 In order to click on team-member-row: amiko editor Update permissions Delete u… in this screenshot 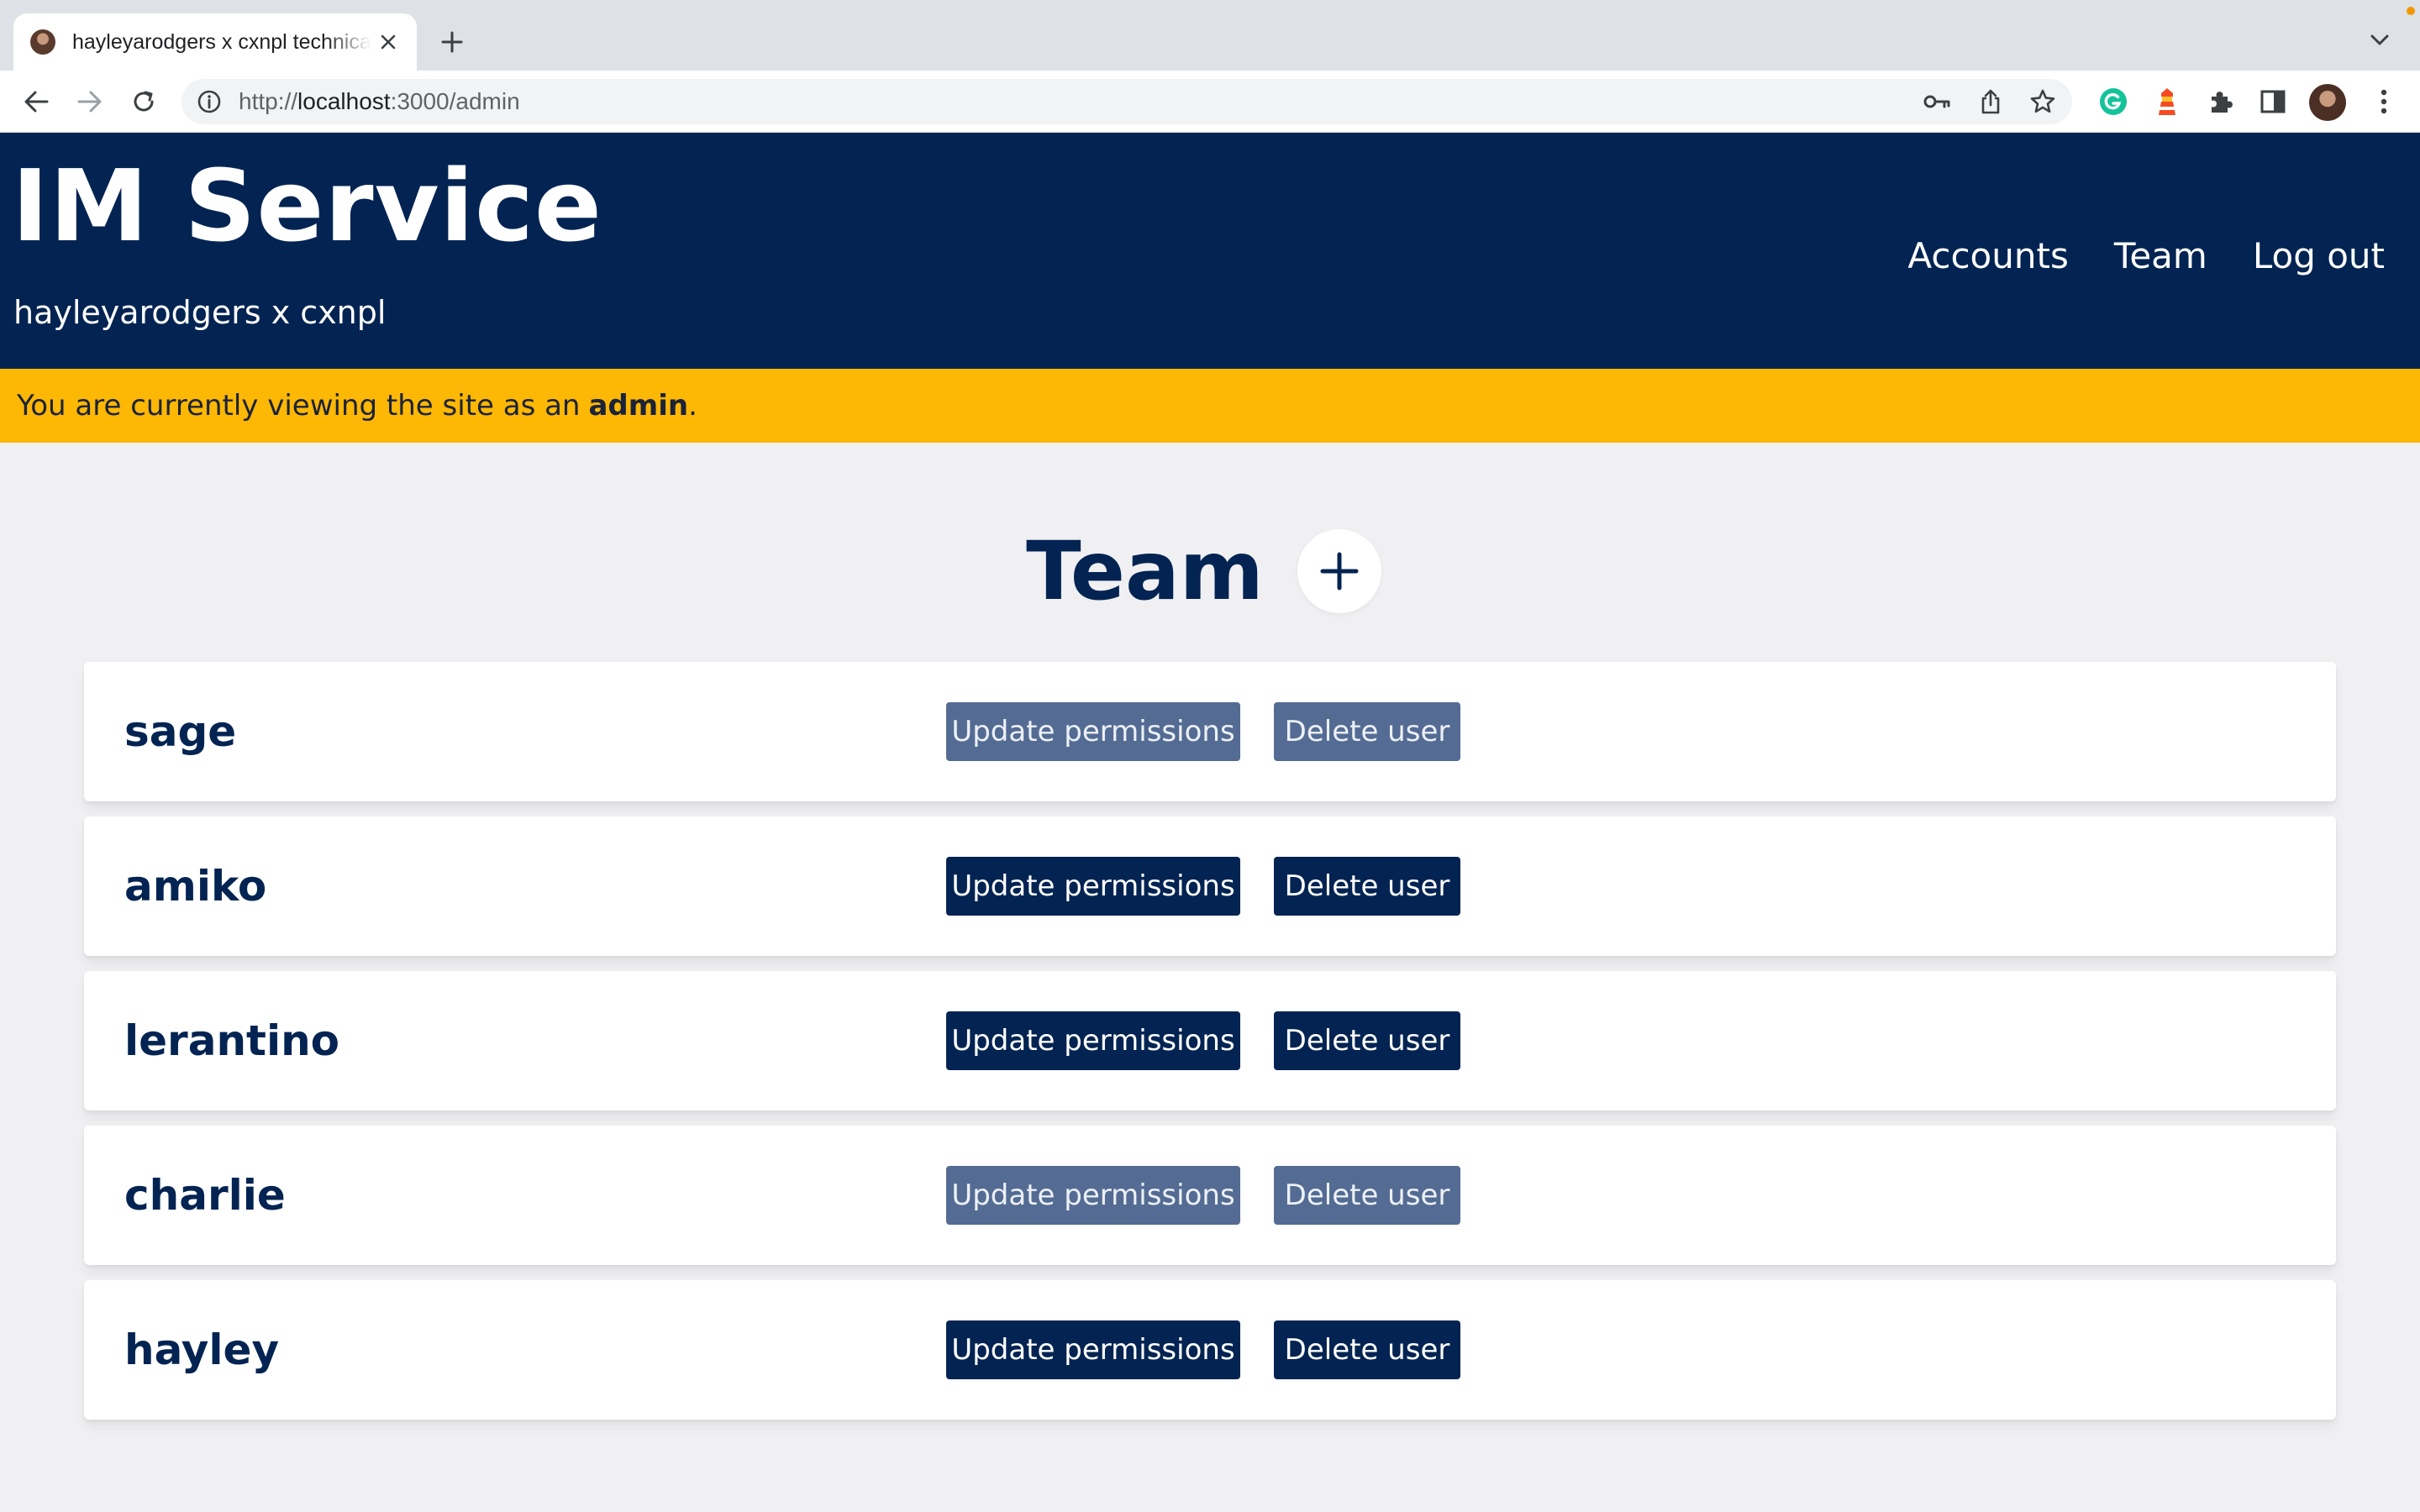, I will do `click(1210, 886)`.